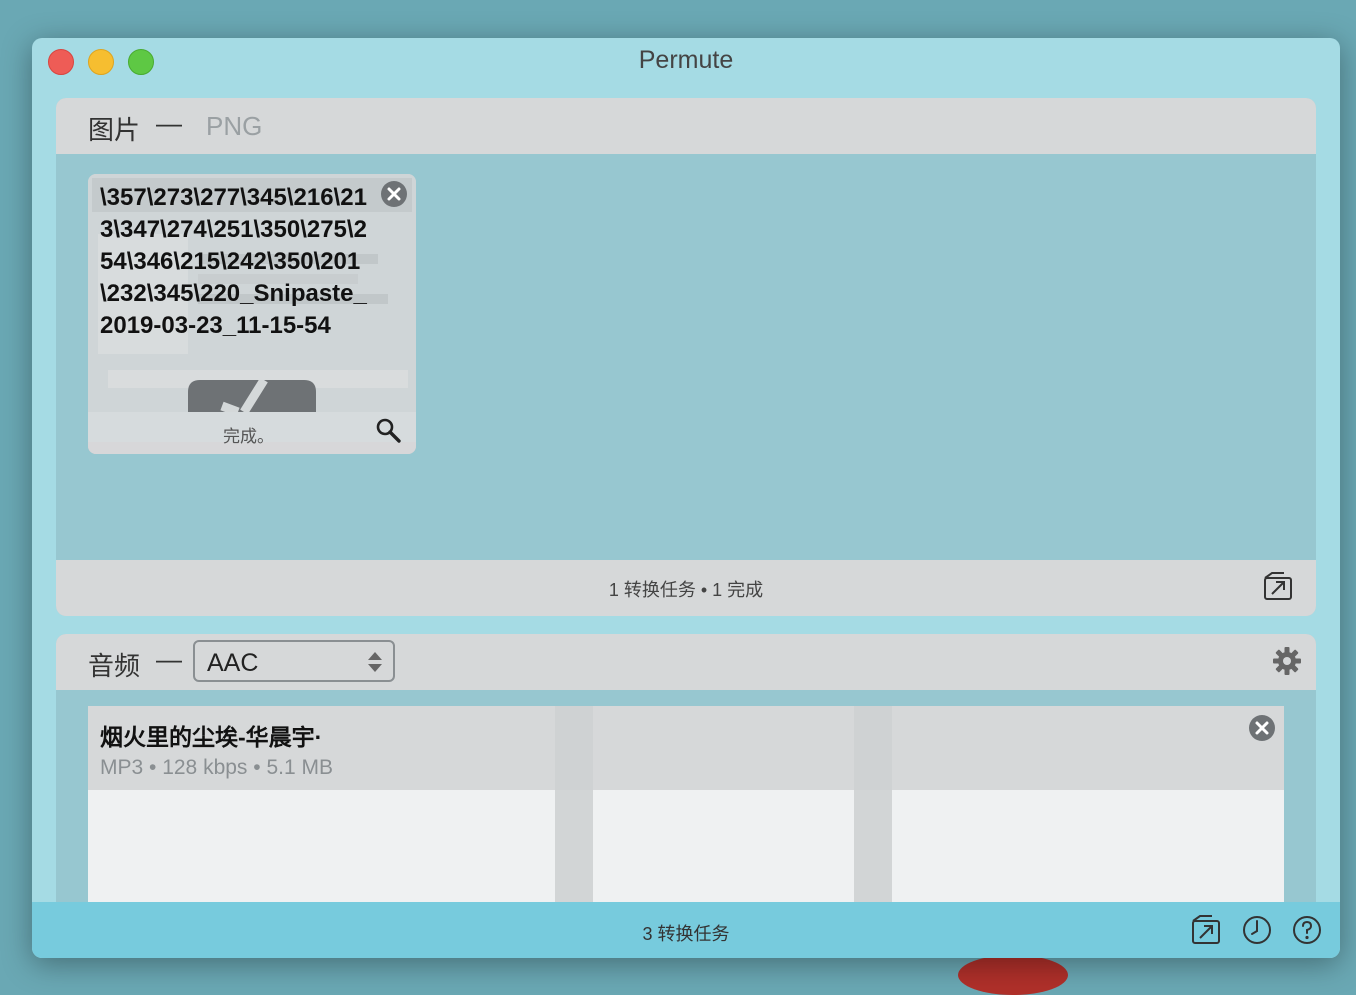 Image resolution: width=1356 pixels, height=995 pixels. What do you see at coordinates (1013, 975) in the screenshot?
I see `desktop-background-object` at bounding box center [1013, 975].